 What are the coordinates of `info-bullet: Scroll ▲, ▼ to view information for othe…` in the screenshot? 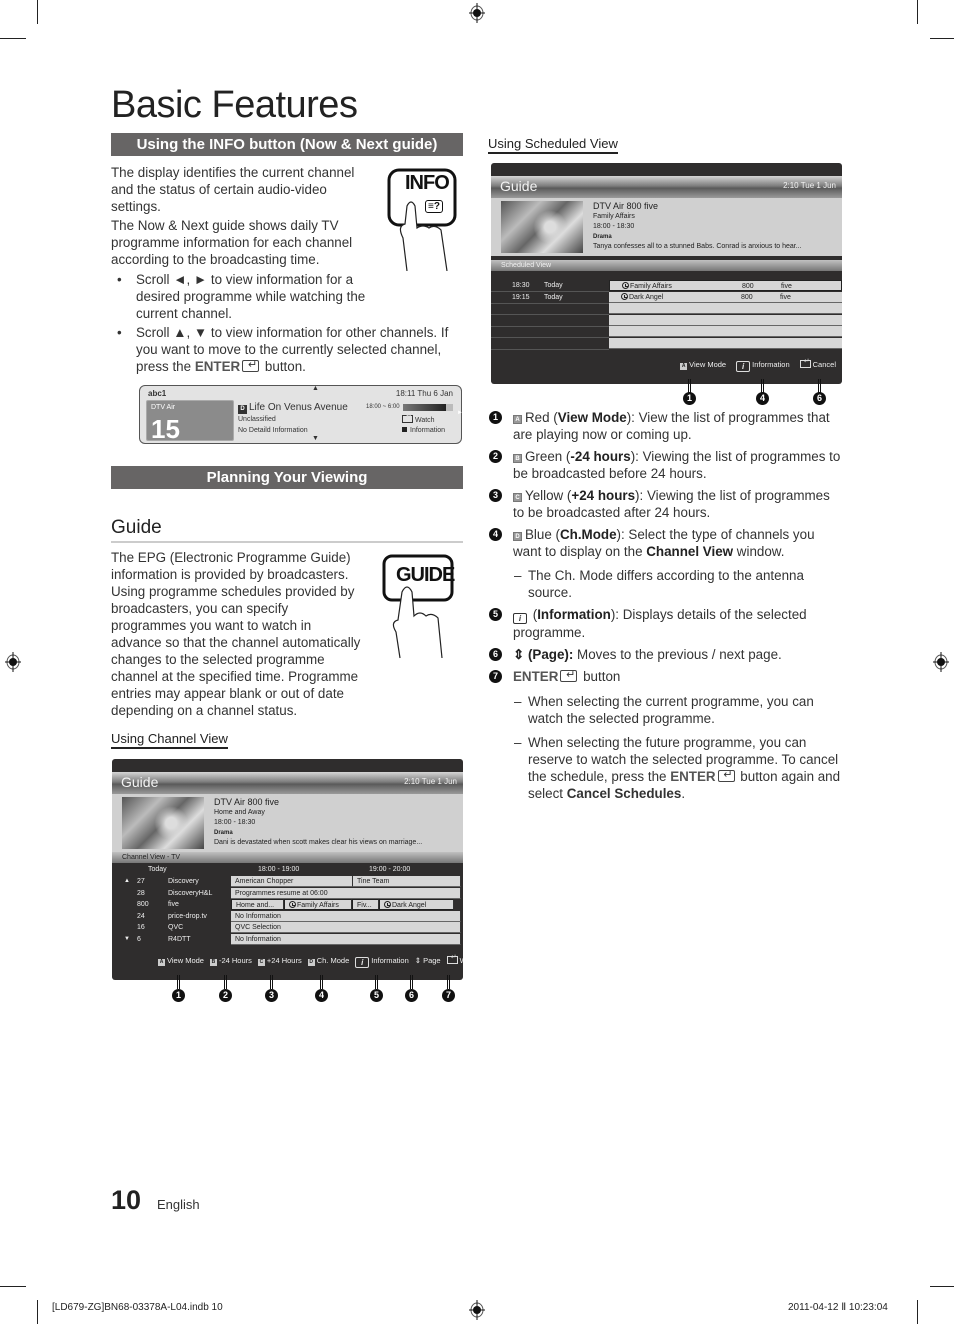 It's located at (291, 349).